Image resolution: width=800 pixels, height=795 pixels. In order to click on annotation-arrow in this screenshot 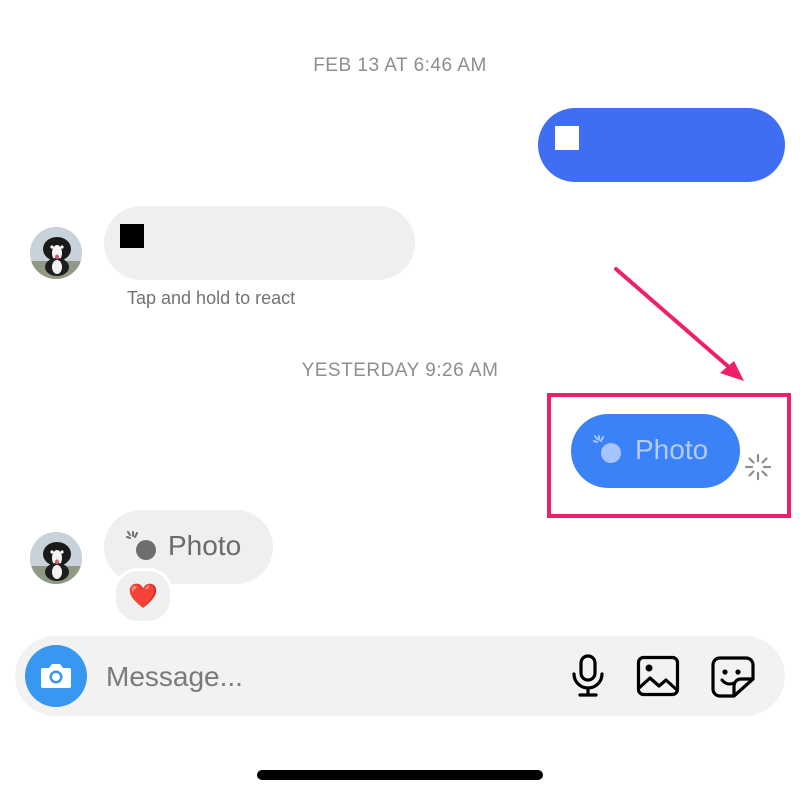, I will do `click(679, 324)`.